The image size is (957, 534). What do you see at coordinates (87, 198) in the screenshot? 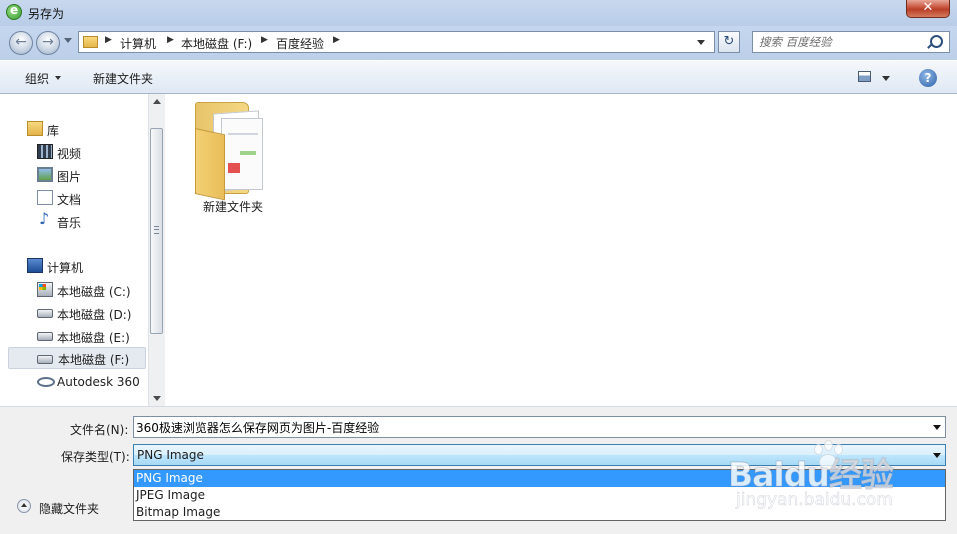
I see `nav-item-documents: 文档` at bounding box center [87, 198].